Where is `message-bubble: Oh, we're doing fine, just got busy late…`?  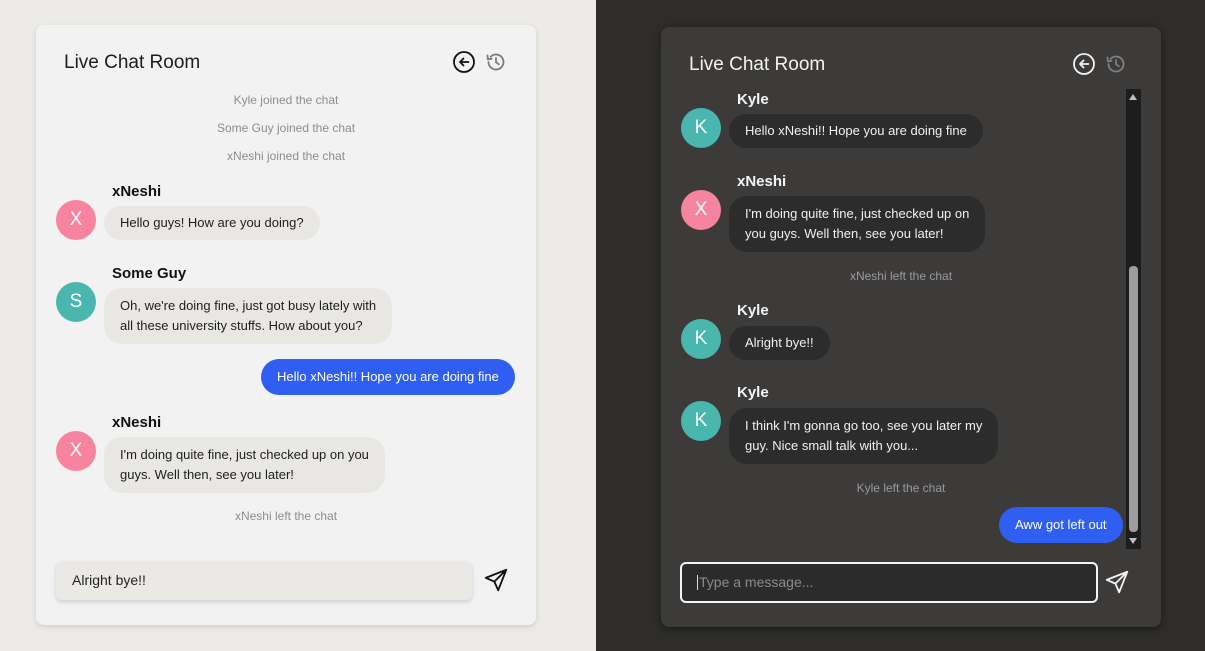
message-bubble: Oh, we're doing fine, just got busy late… is located at coordinates (248, 316).